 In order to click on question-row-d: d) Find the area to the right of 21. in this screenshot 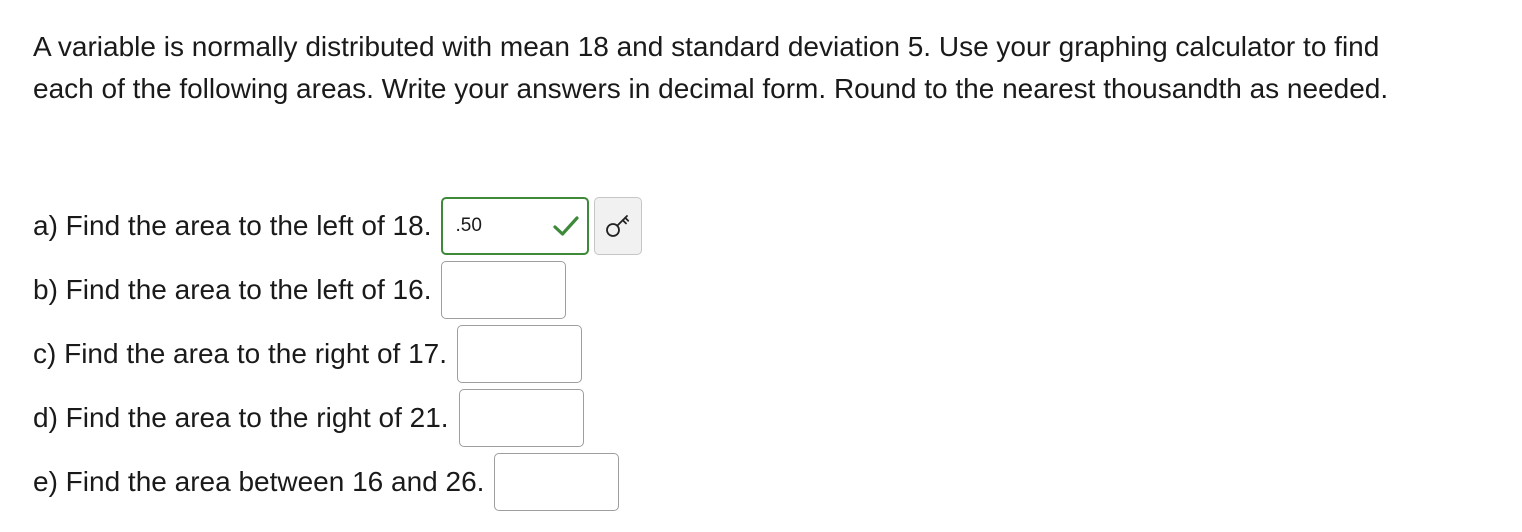, I will do `click(337, 418)`.